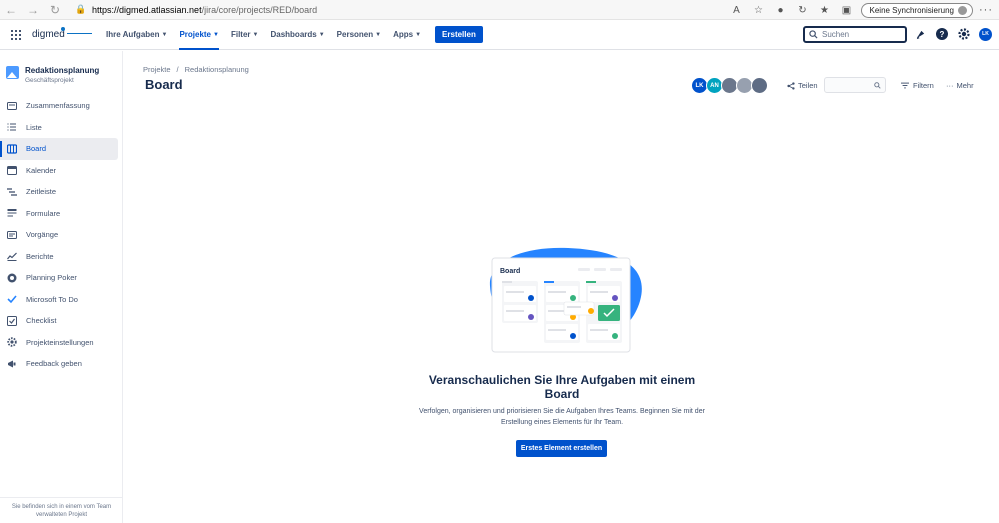 This screenshot has width=999, height=523. What do you see at coordinates (729, 85) in the screenshot?
I see `member-avatars: LK AN` at bounding box center [729, 85].